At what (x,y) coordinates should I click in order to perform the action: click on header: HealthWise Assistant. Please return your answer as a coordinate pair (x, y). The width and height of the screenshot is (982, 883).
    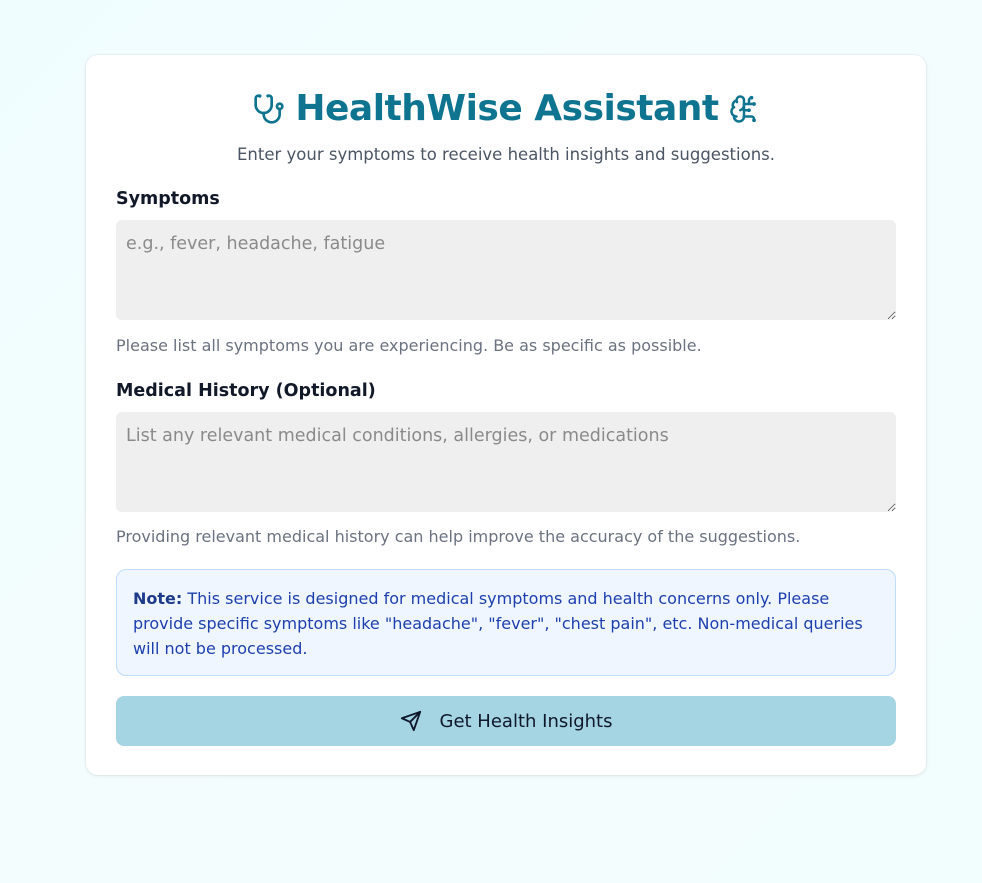
    Looking at the image, I should click on (506, 109).